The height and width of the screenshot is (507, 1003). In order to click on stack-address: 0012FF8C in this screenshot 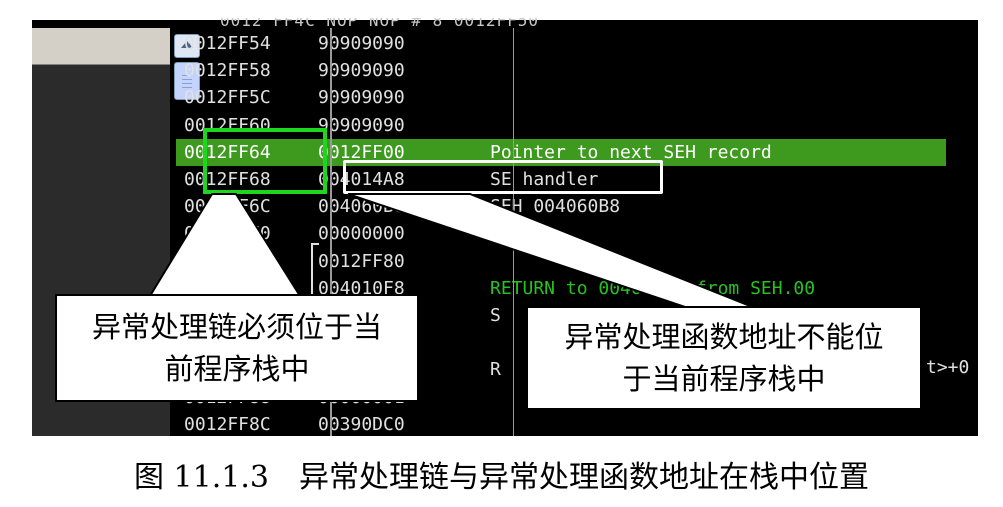, I will do `click(227, 424)`.